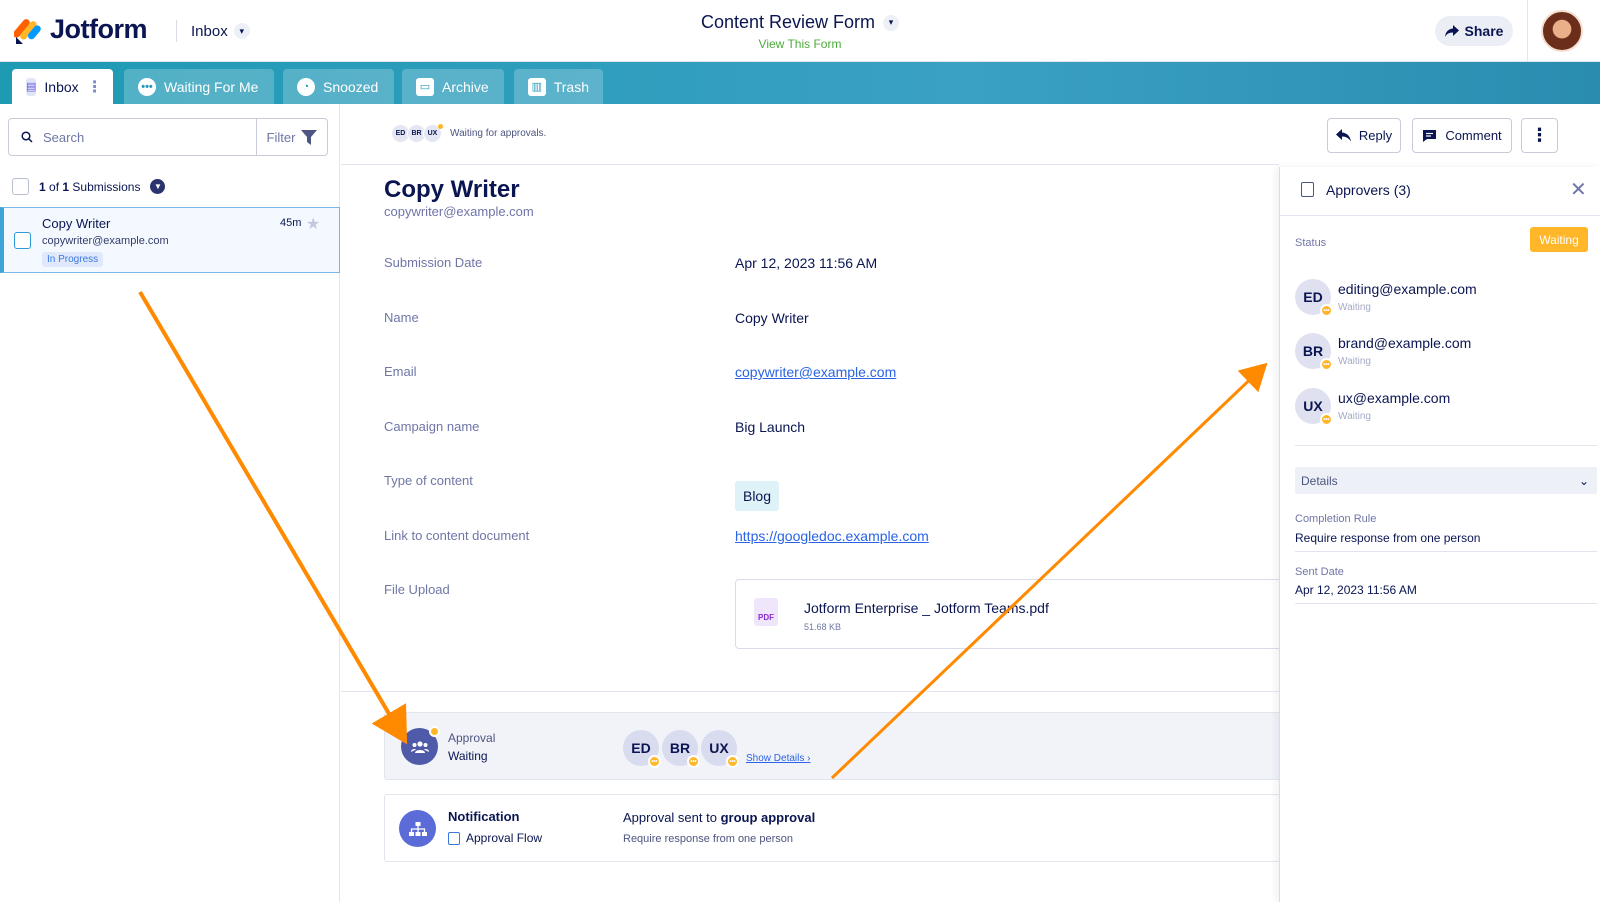 This screenshot has width=1600, height=902. What do you see at coordinates (770, 427) in the screenshot?
I see `field-value-campaign-name: Big Launch` at bounding box center [770, 427].